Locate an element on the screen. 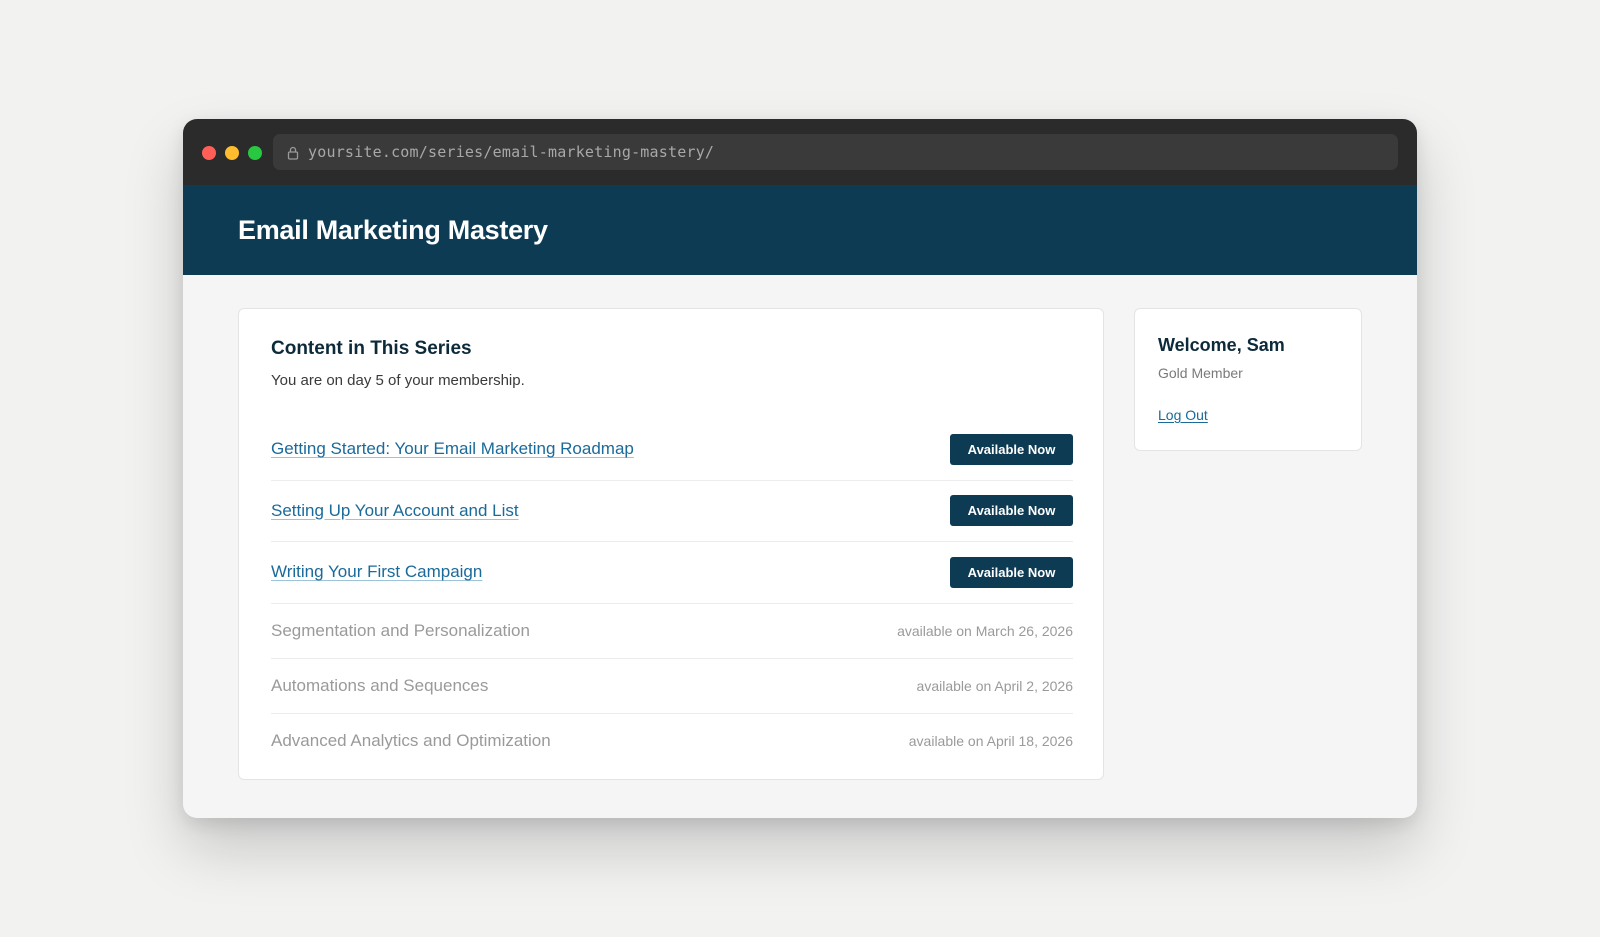 This screenshot has width=1600, height=937. series-item-title: Automations and Sequences is located at coordinates (380, 685).